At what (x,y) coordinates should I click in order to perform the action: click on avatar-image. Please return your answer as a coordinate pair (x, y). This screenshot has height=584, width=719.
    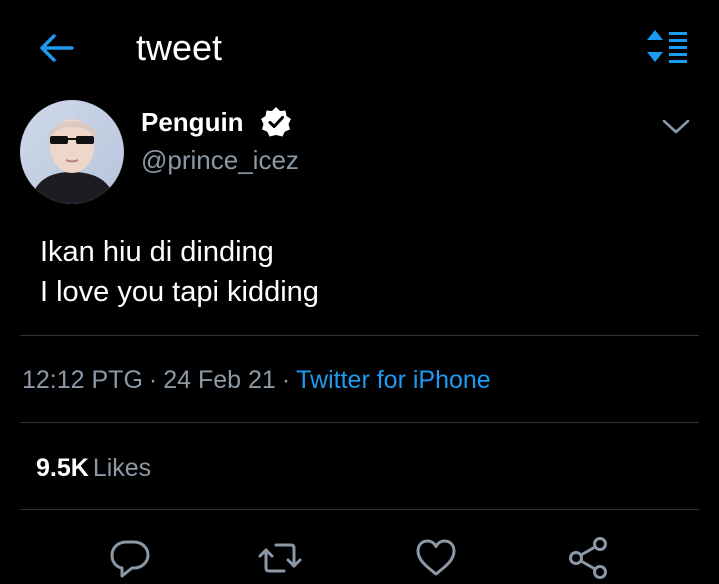
    Looking at the image, I should click on (72, 152).